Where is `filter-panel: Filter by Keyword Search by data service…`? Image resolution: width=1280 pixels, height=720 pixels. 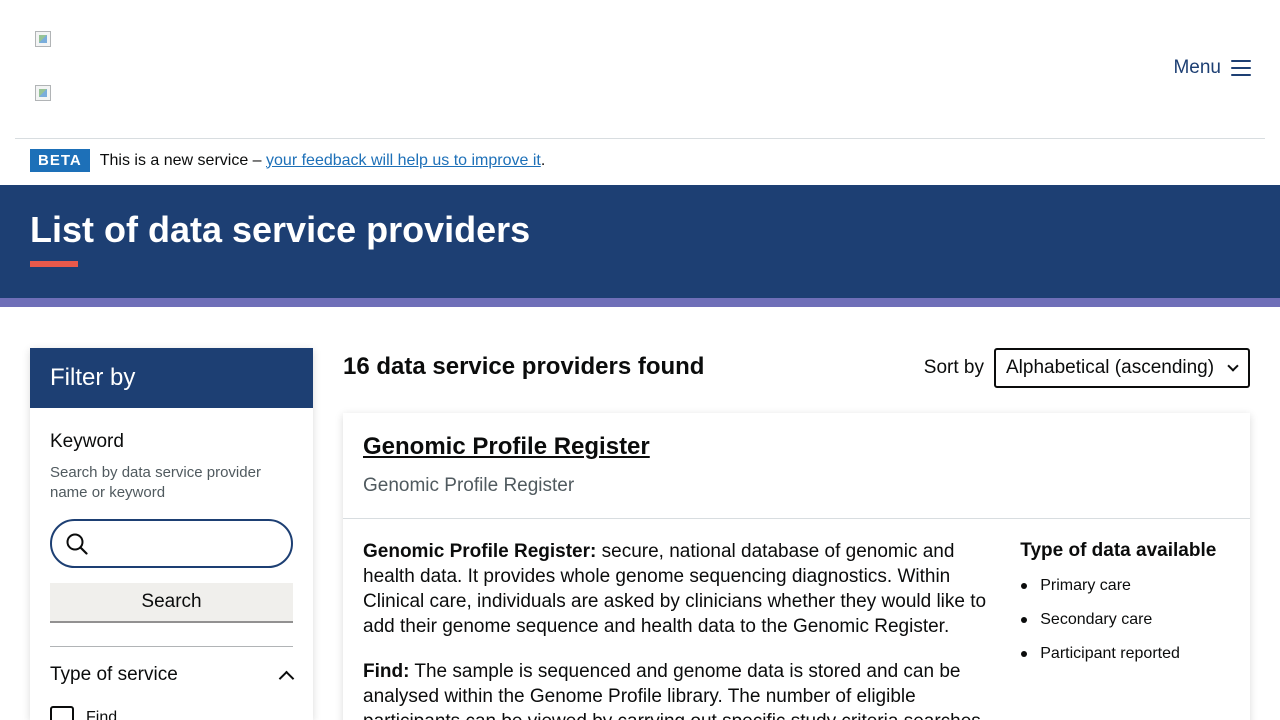
filter-panel: Filter by Keyword Search by data service… is located at coordinates (171, 534).